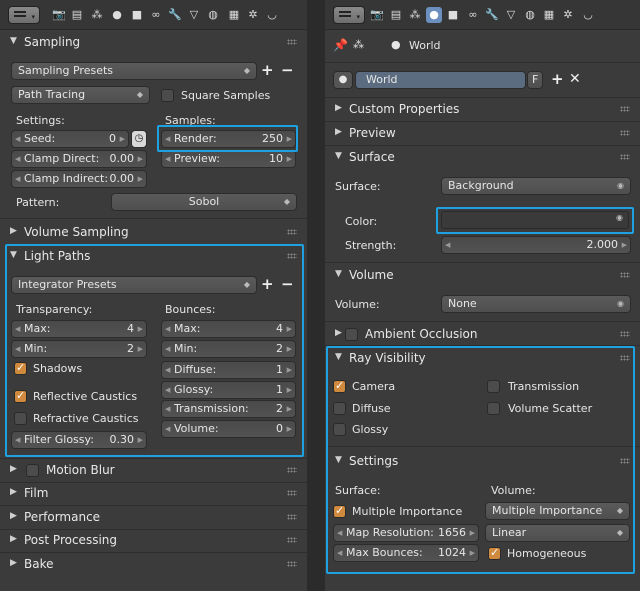 This screenshot has height=591, width=640. I want to click on settings-label: Settings:, so click(40, 120).